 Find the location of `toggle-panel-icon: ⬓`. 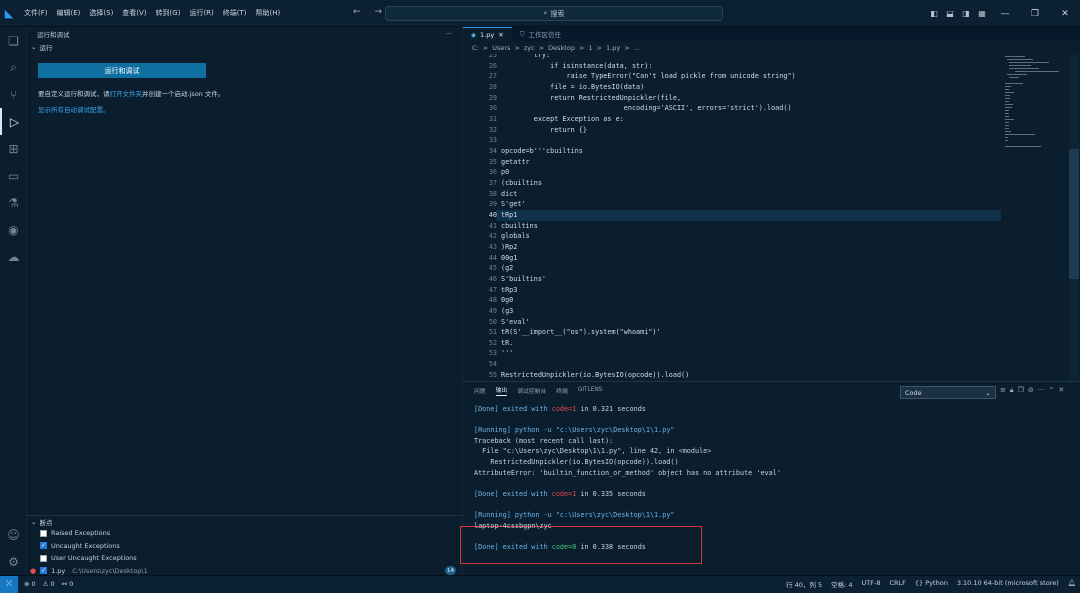

toggle-panel-icon: ⬓ is located at coordinates (950, 13).